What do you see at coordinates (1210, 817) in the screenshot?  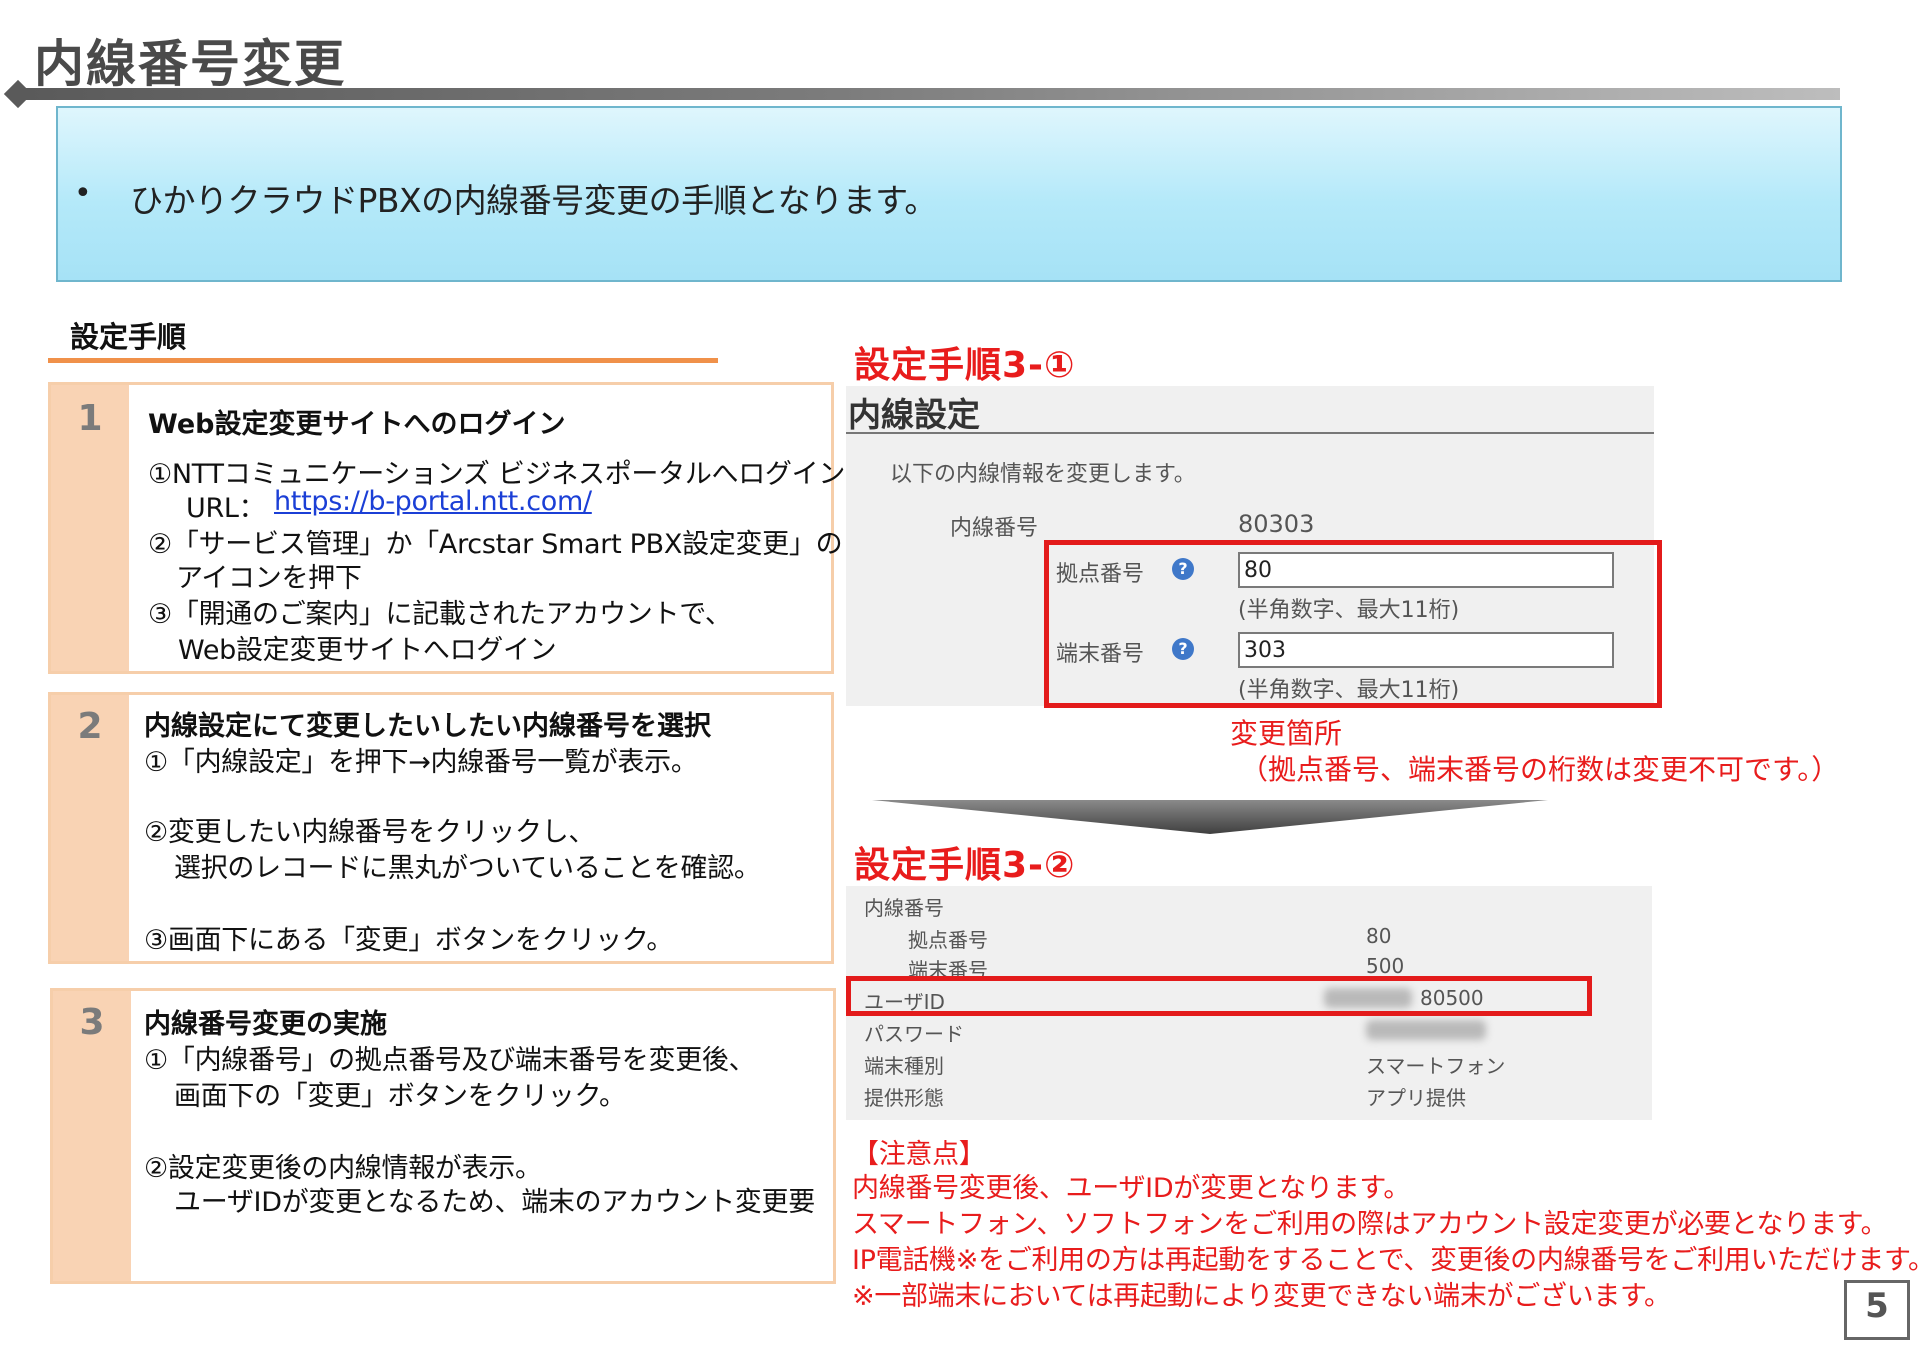 I see `down-arrow-icon` at bounding box center [1210, 817].